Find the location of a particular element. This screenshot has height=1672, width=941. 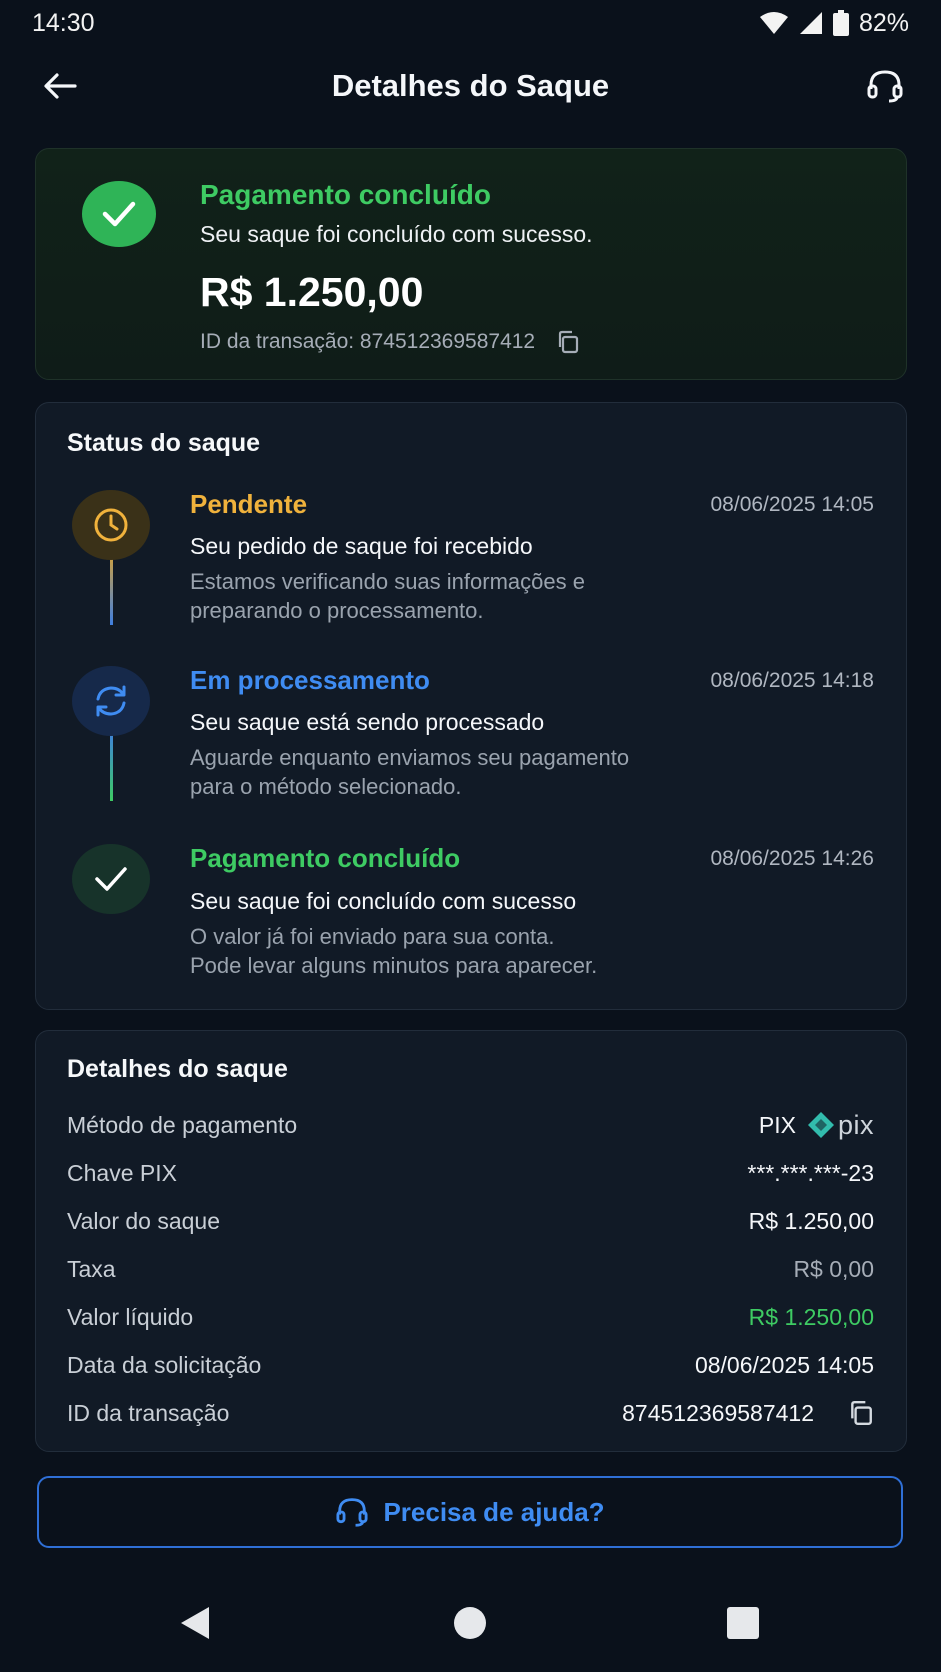

step-title: Pagamento concluído is located at coordinates (325, 858).